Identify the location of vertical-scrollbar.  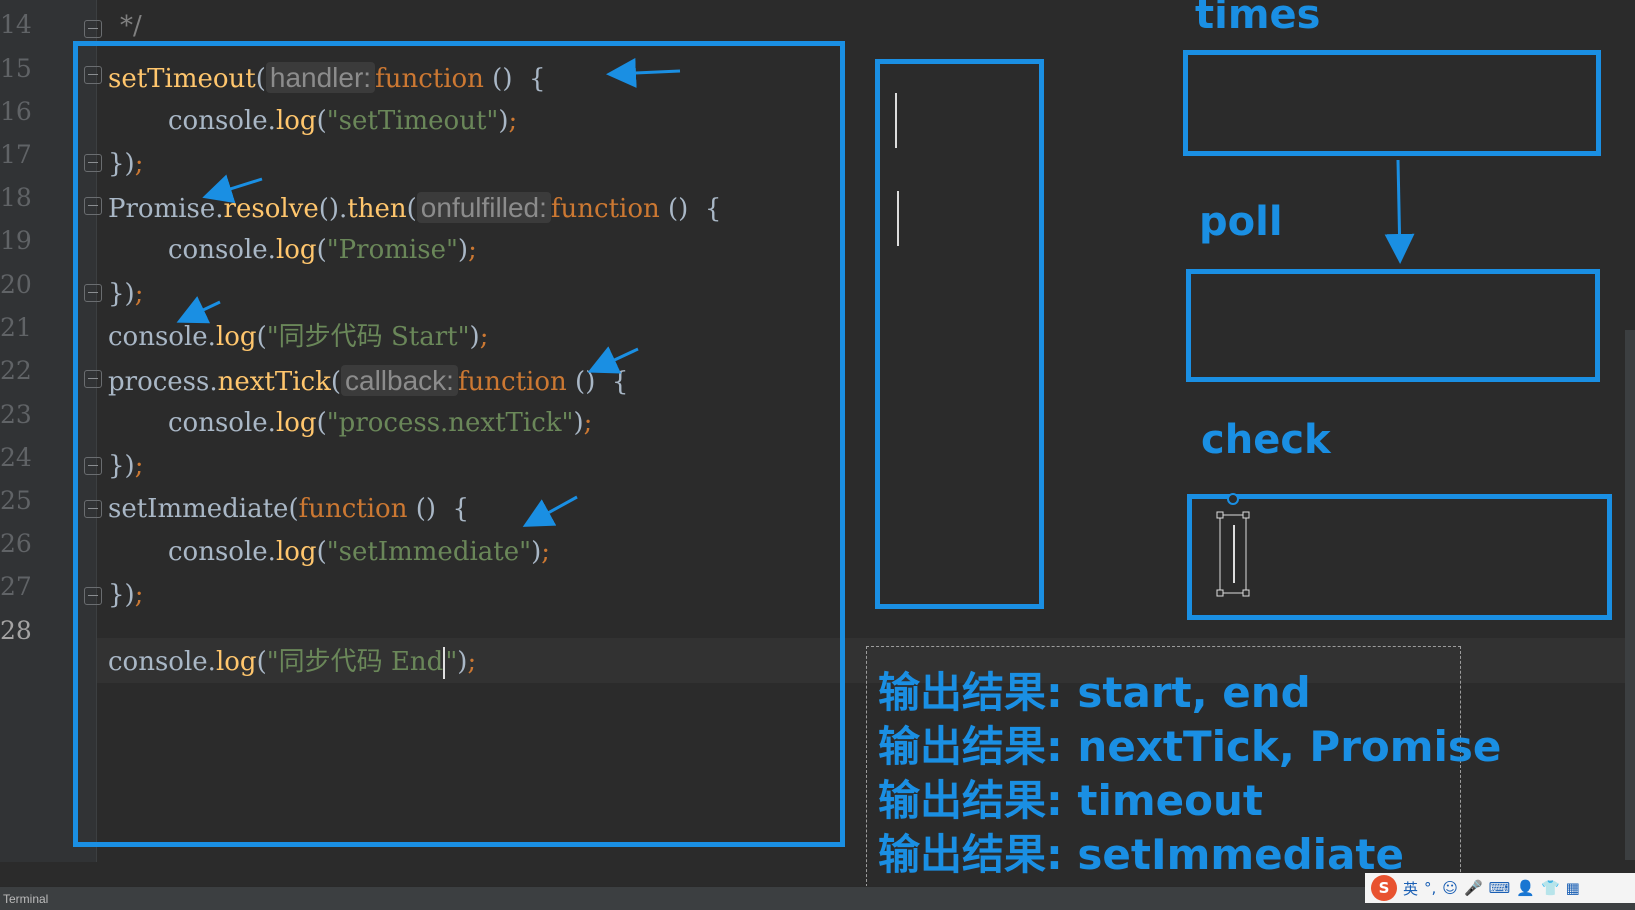
(1630, 595).